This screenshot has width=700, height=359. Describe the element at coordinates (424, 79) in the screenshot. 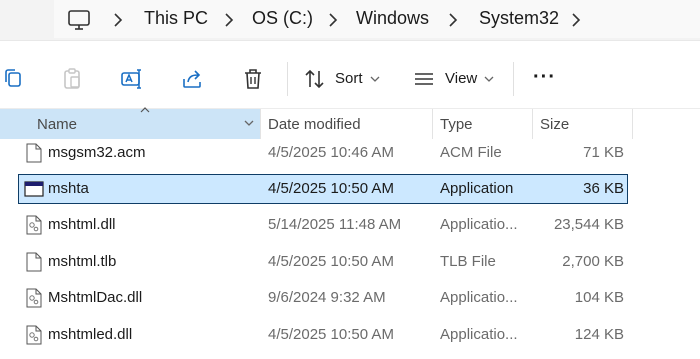

I see `view-icon` at that location.